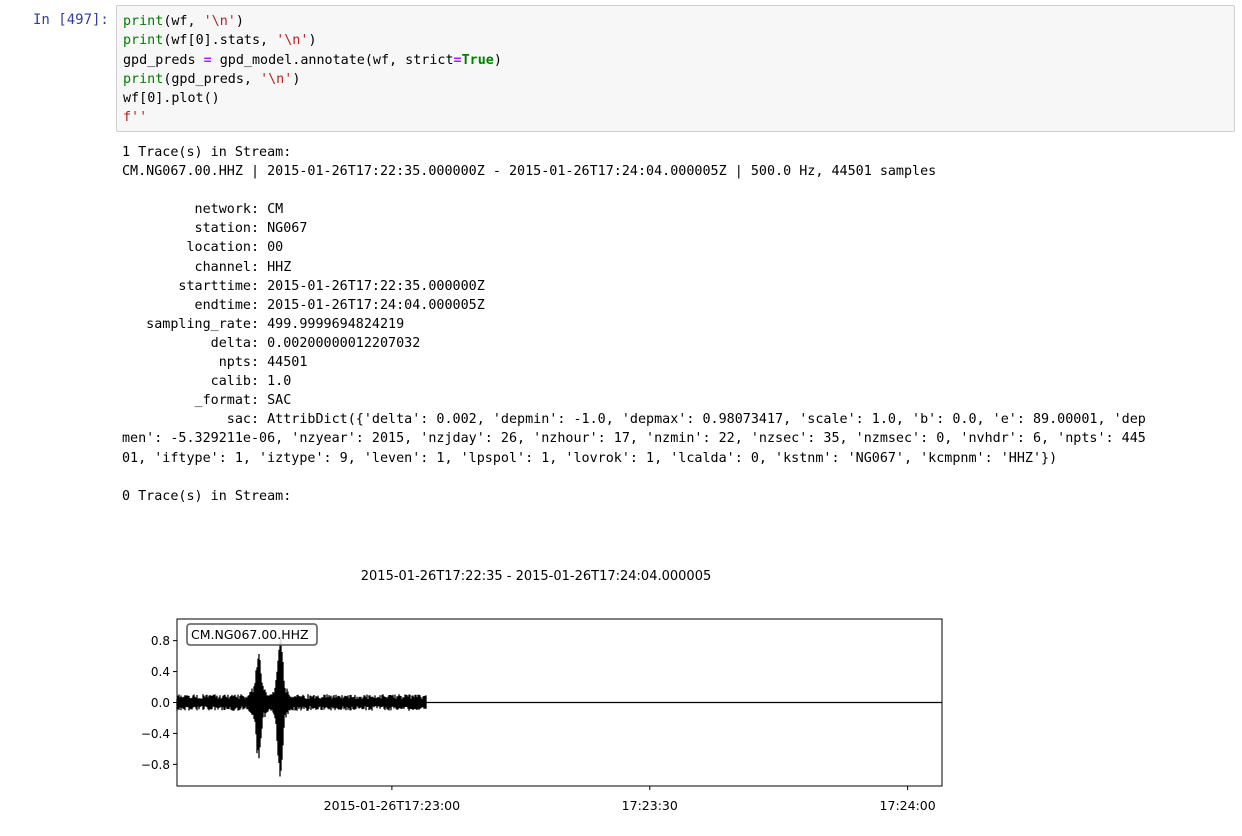 The width and height of the screenshot is (1242, 836). Describe the element at coordinates (650, 805) in the screenshot. I see `x-tick-label: 17:23:30` at that location.